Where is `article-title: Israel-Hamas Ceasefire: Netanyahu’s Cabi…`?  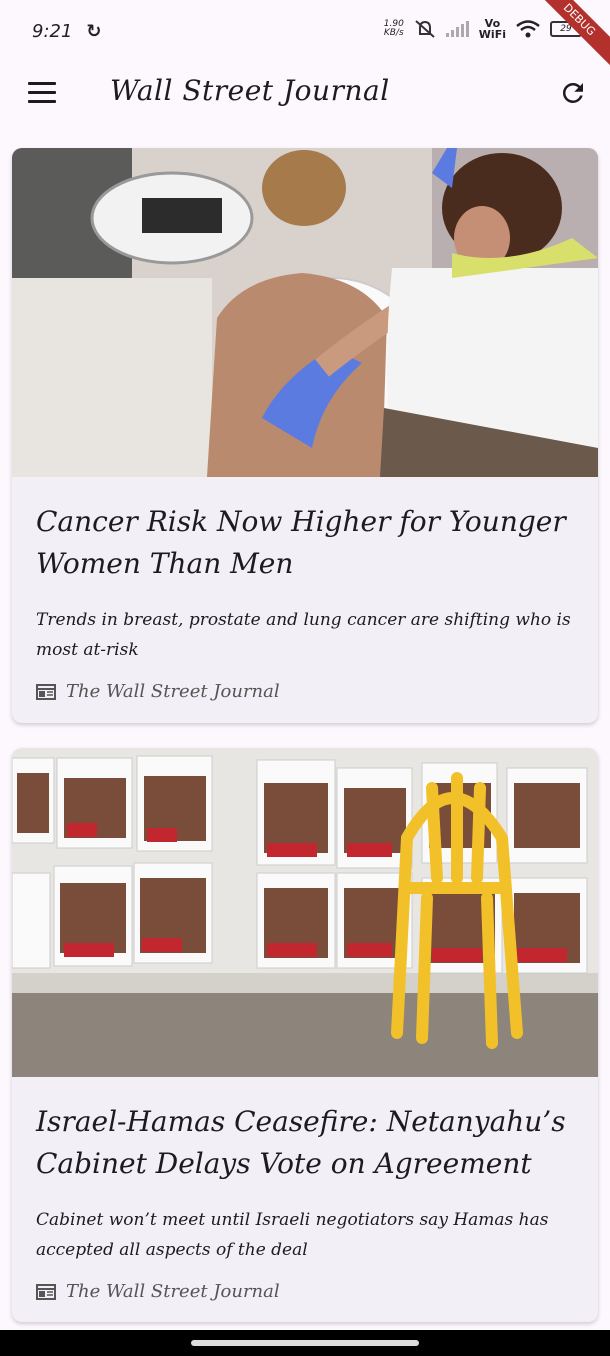
article-title: Israel-Hamas Ceasefire: Netanyahu’s Cabi… is located at coordinates (305, 1143).